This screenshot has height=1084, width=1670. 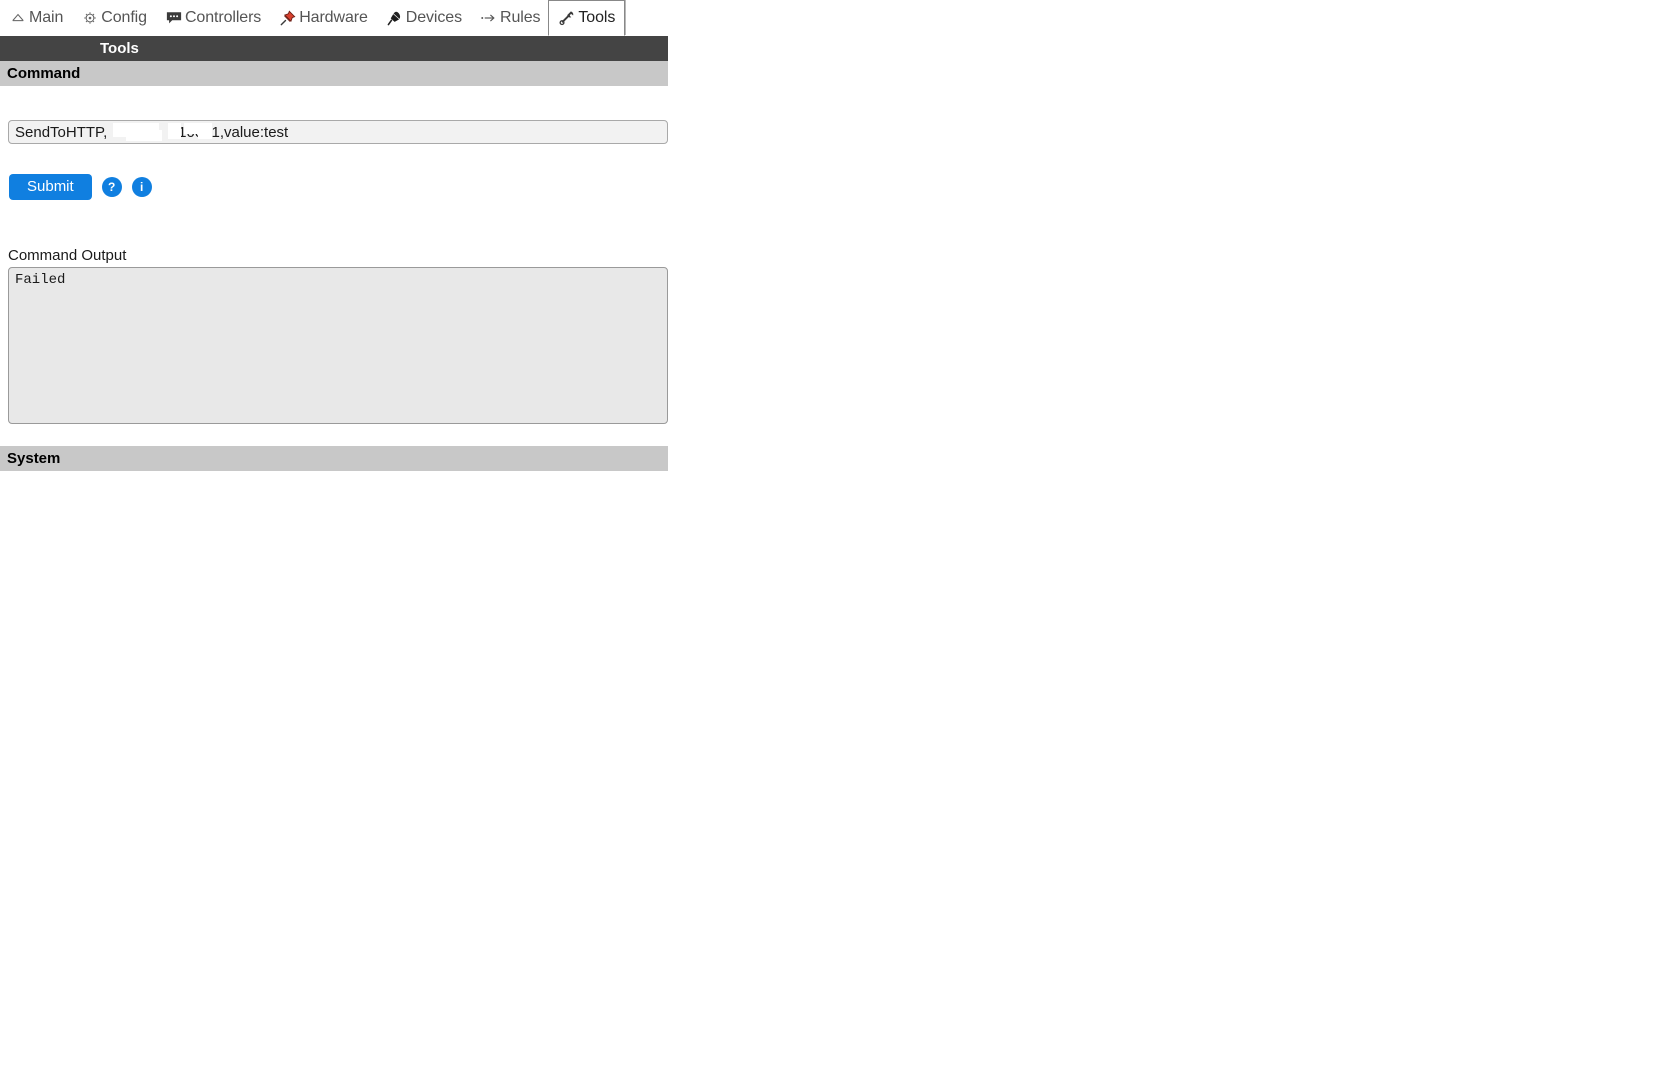 I want to click on page-title-bar: Tools, so click(x=334, y=48).